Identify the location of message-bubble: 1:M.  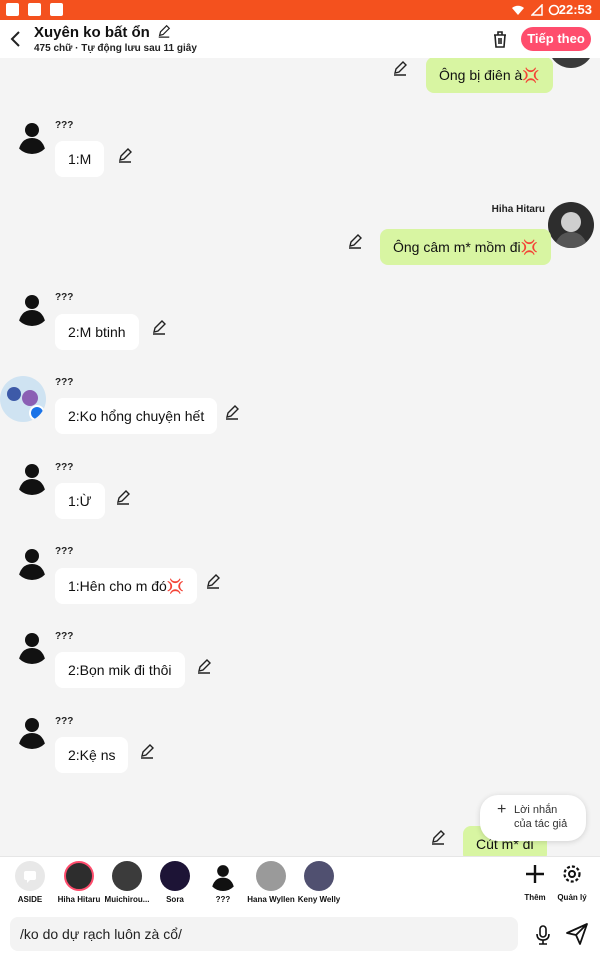
(80, 159).